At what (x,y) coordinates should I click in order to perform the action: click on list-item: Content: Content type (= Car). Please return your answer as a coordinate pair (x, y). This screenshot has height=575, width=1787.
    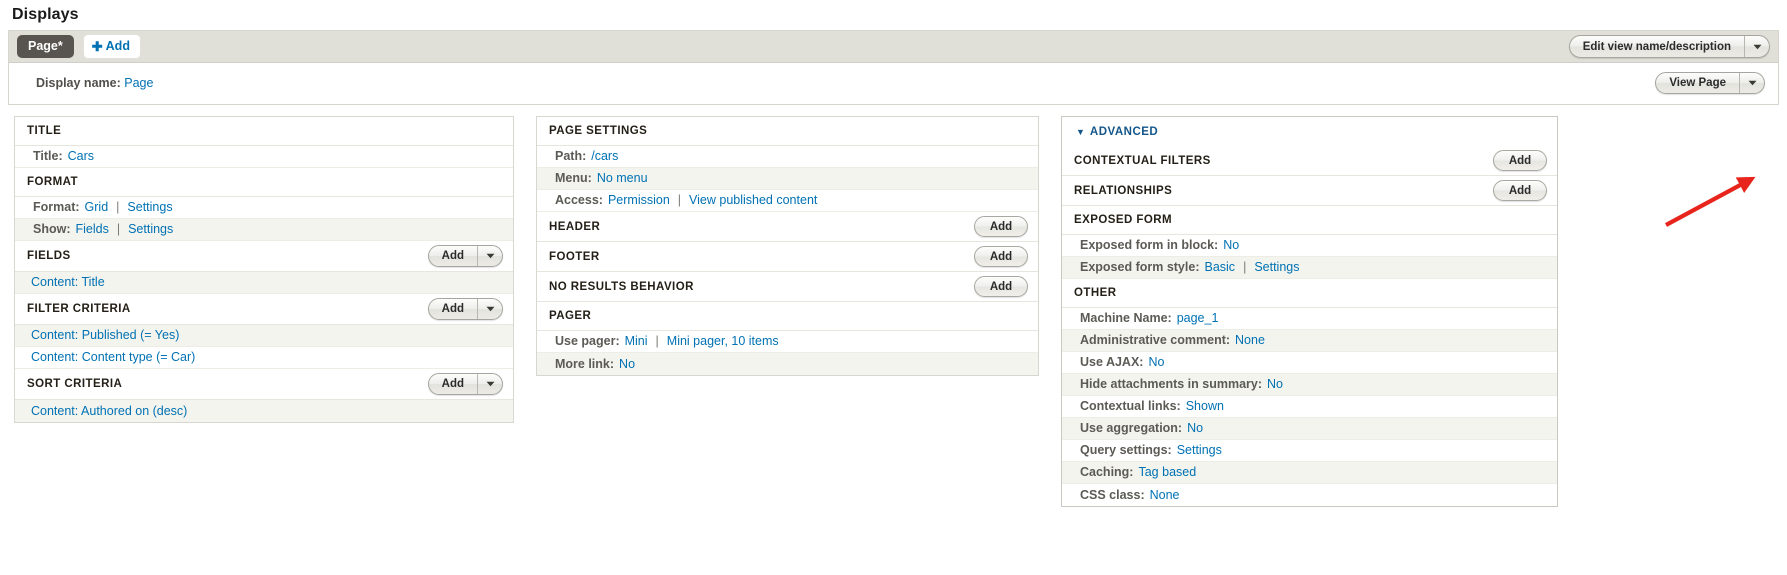
    Looking at the image, I should click on (264, 358).